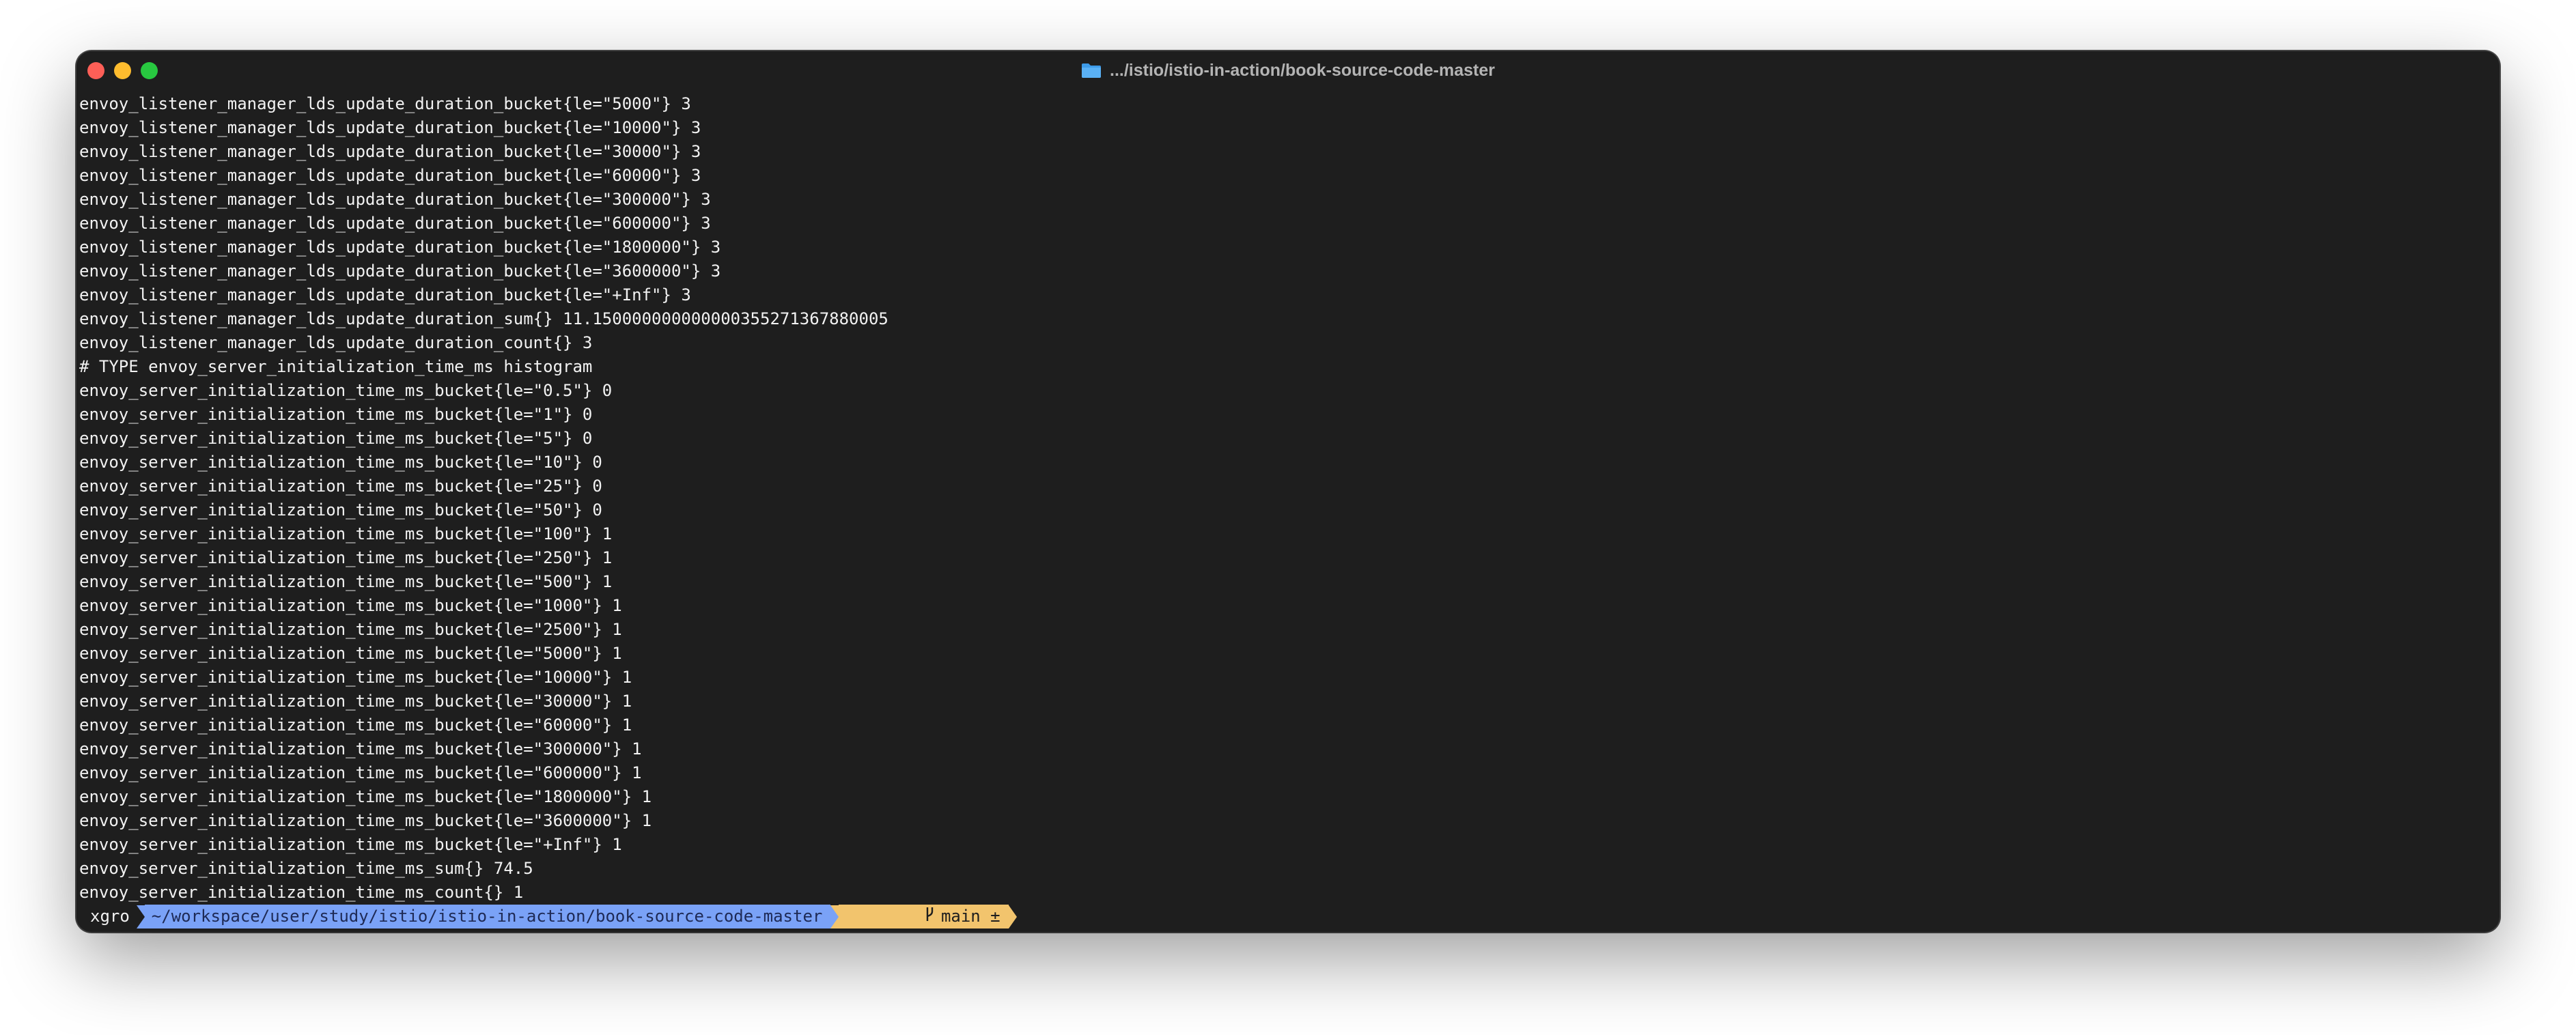  I want to click on prompt-user: xgro, so click(106, 916).